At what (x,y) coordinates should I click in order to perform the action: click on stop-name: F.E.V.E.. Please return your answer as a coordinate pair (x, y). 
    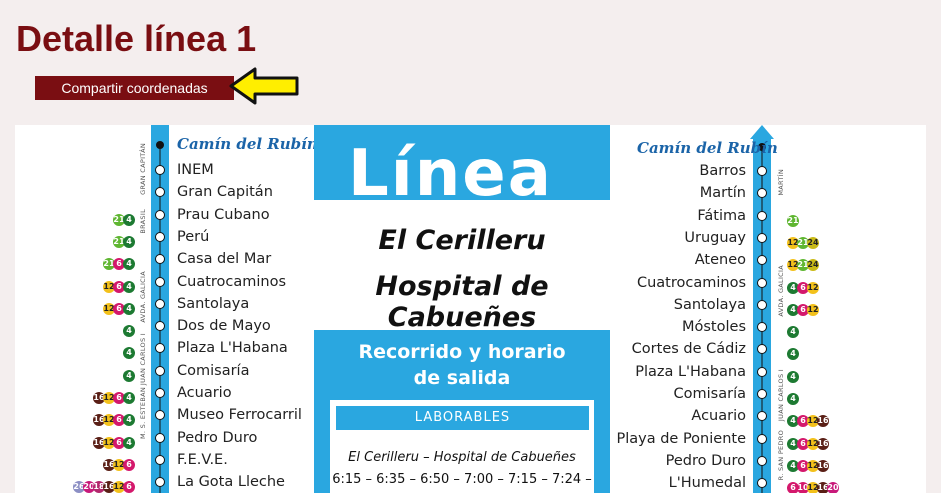
    Looking at the image, I should click on (202, 459).